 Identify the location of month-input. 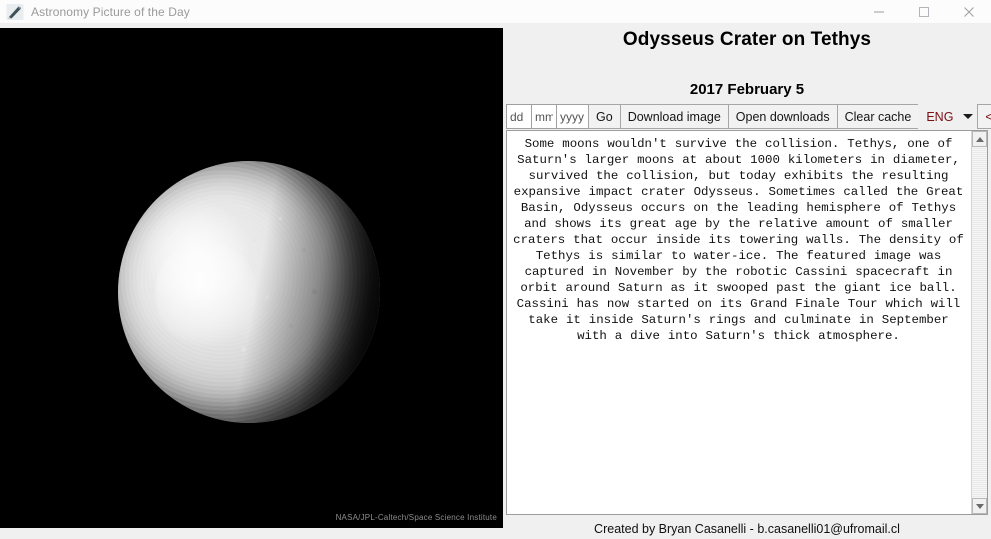
(544, 116).